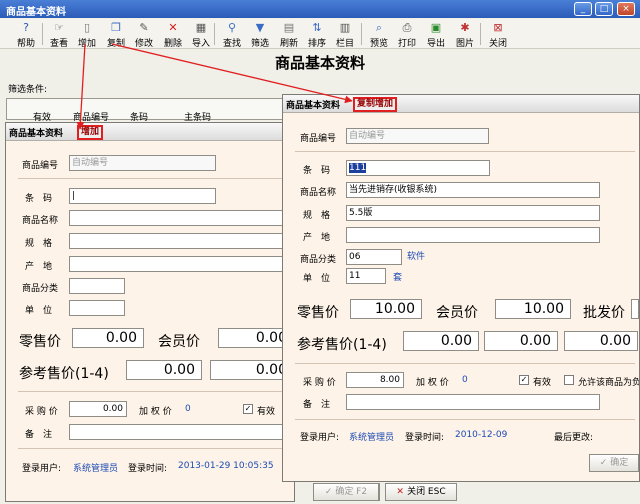 This screenshot has width=640, height=504. Describe the element at coordinates (320, 438) in the screenshot. I see `login-user-label: 登录用户:` at that location.